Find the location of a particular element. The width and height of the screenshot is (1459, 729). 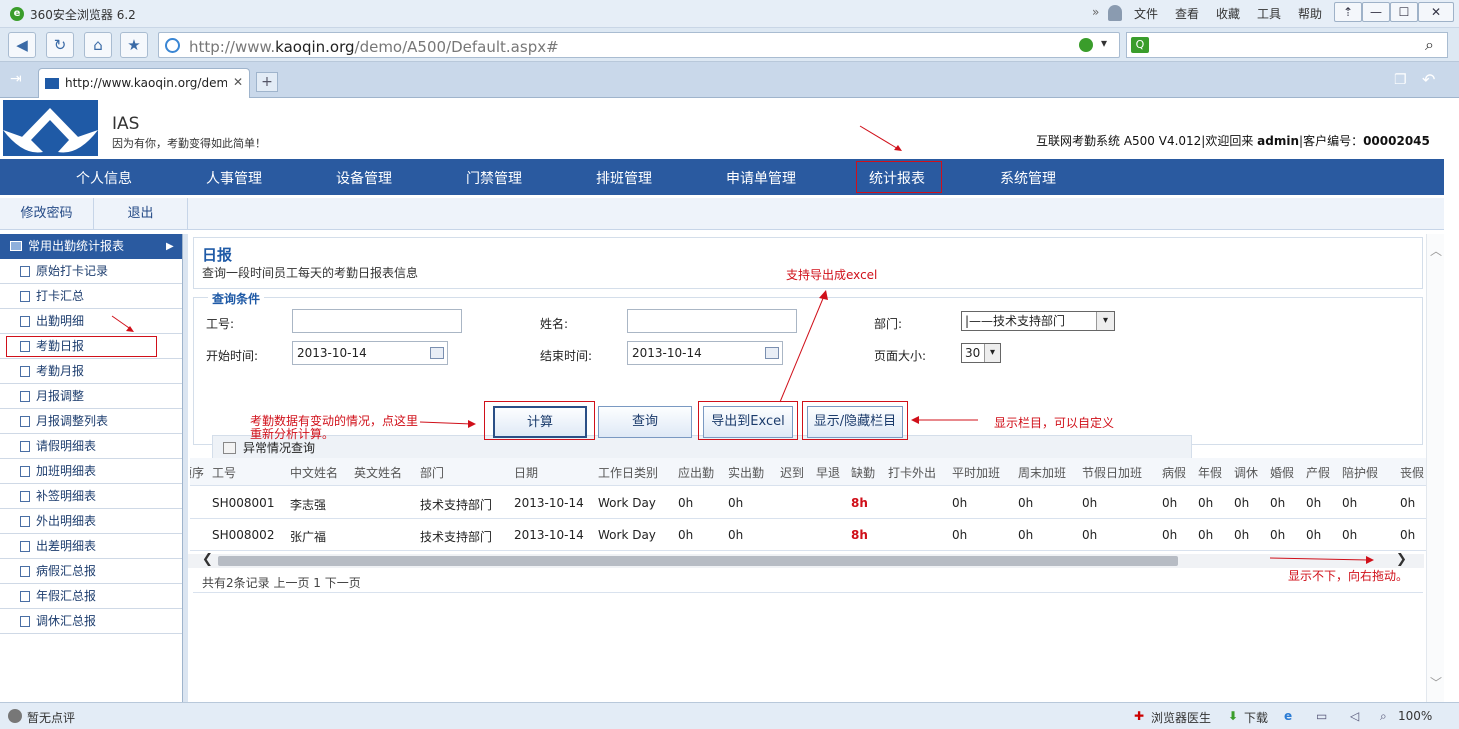

sidebar-item-daily-report: 考勤日报 is located at coordinates (91, 346).